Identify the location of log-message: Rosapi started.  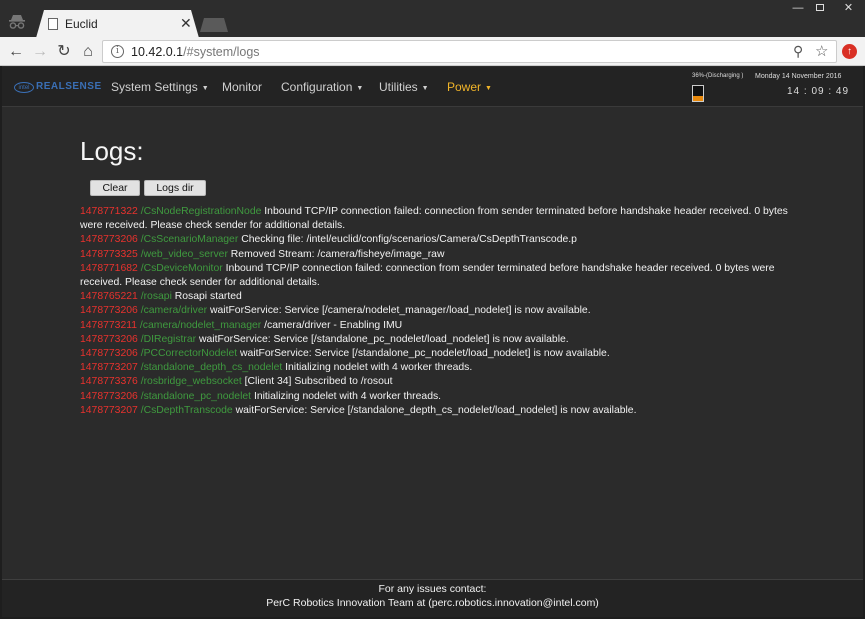
(208, 297).